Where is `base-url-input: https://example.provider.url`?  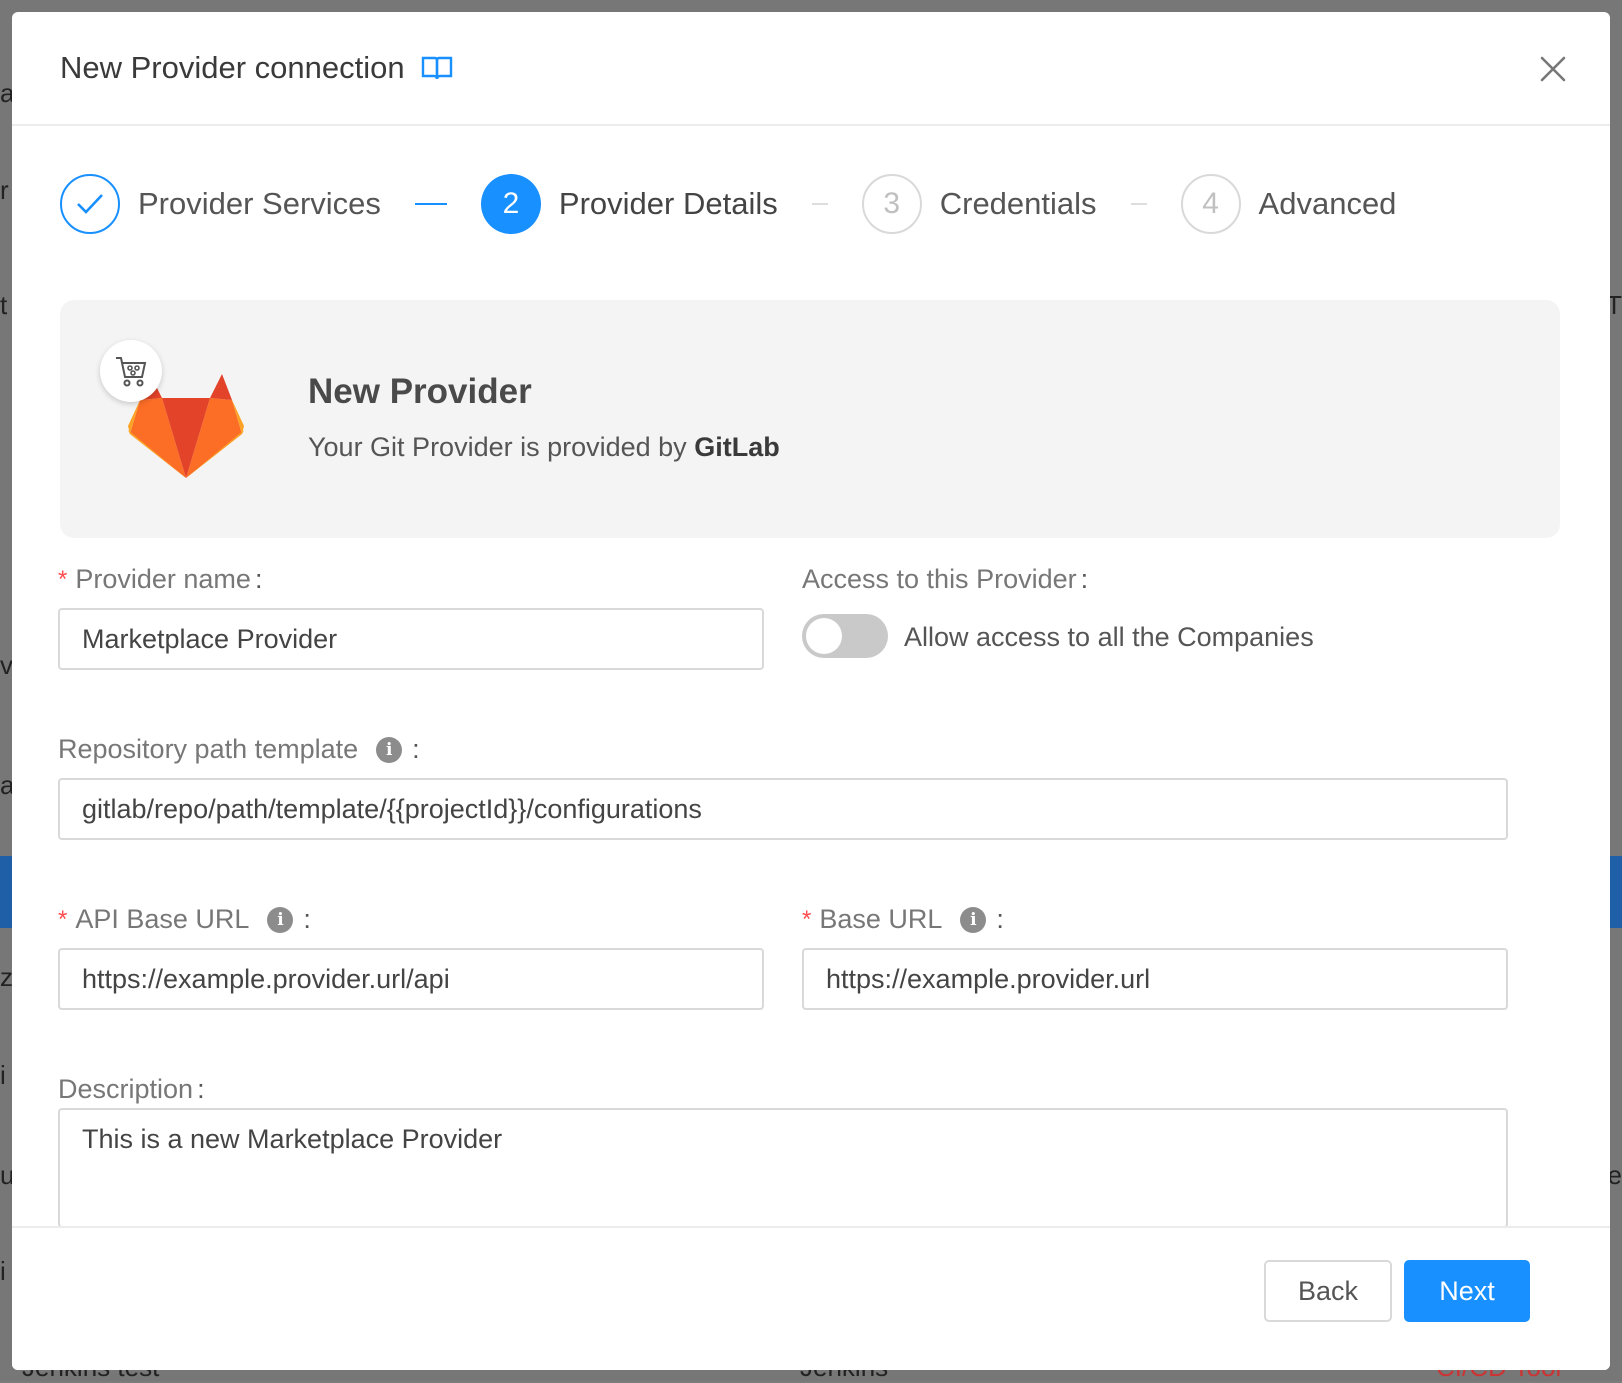
base-url-input: https://example.provider.url is located at coordinates (1155, 979).